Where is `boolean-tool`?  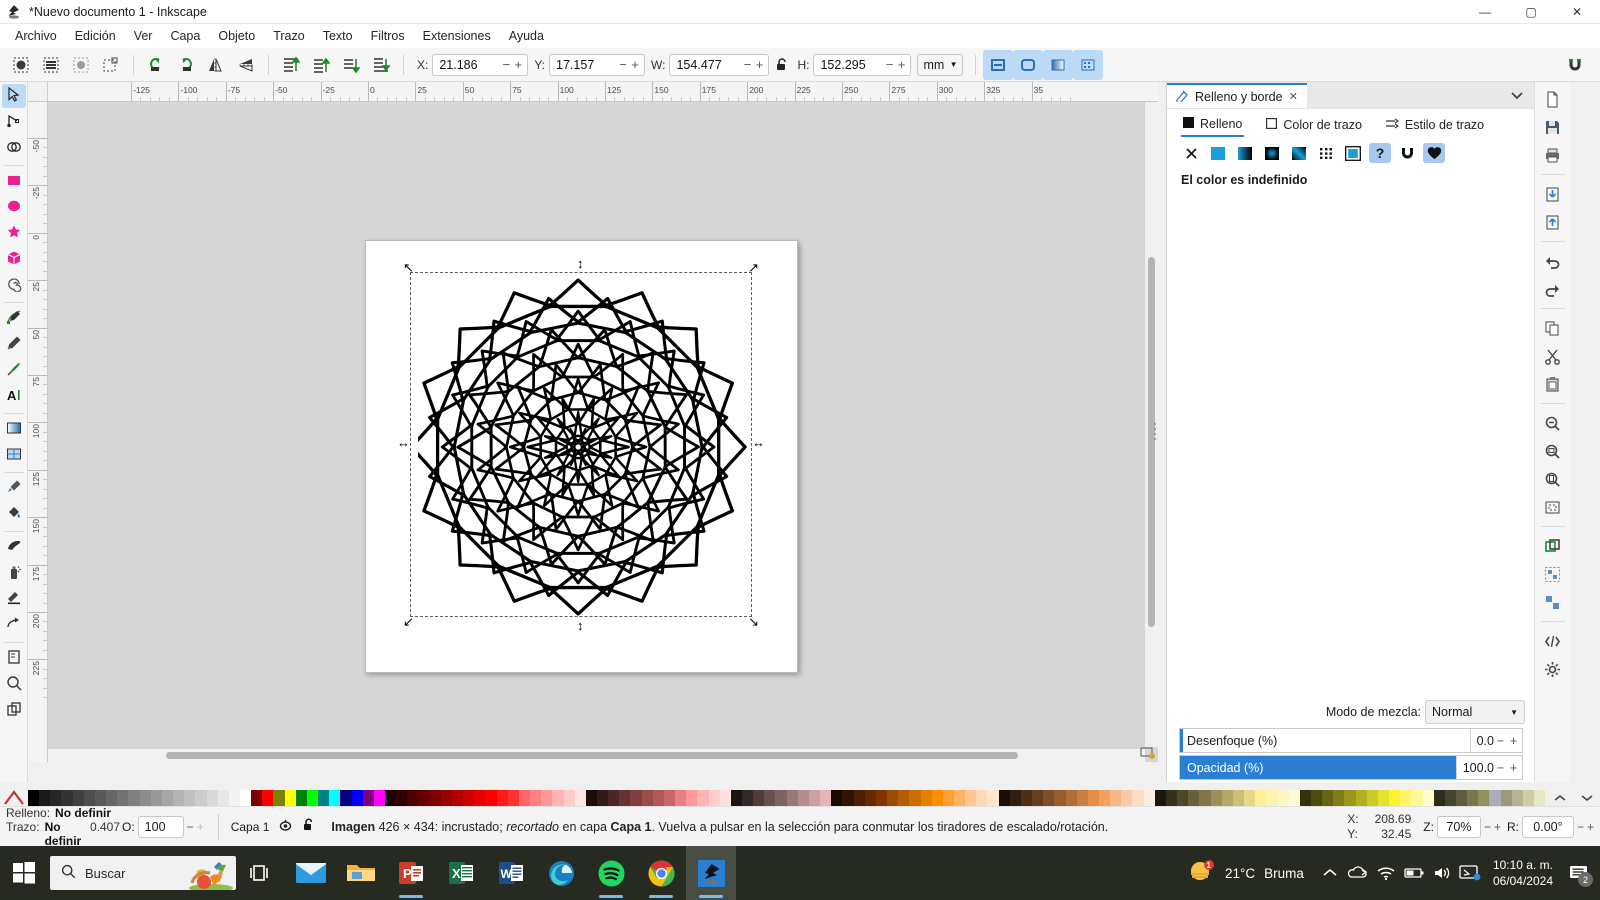 boolean-tool is located at coordinates (14, 148).